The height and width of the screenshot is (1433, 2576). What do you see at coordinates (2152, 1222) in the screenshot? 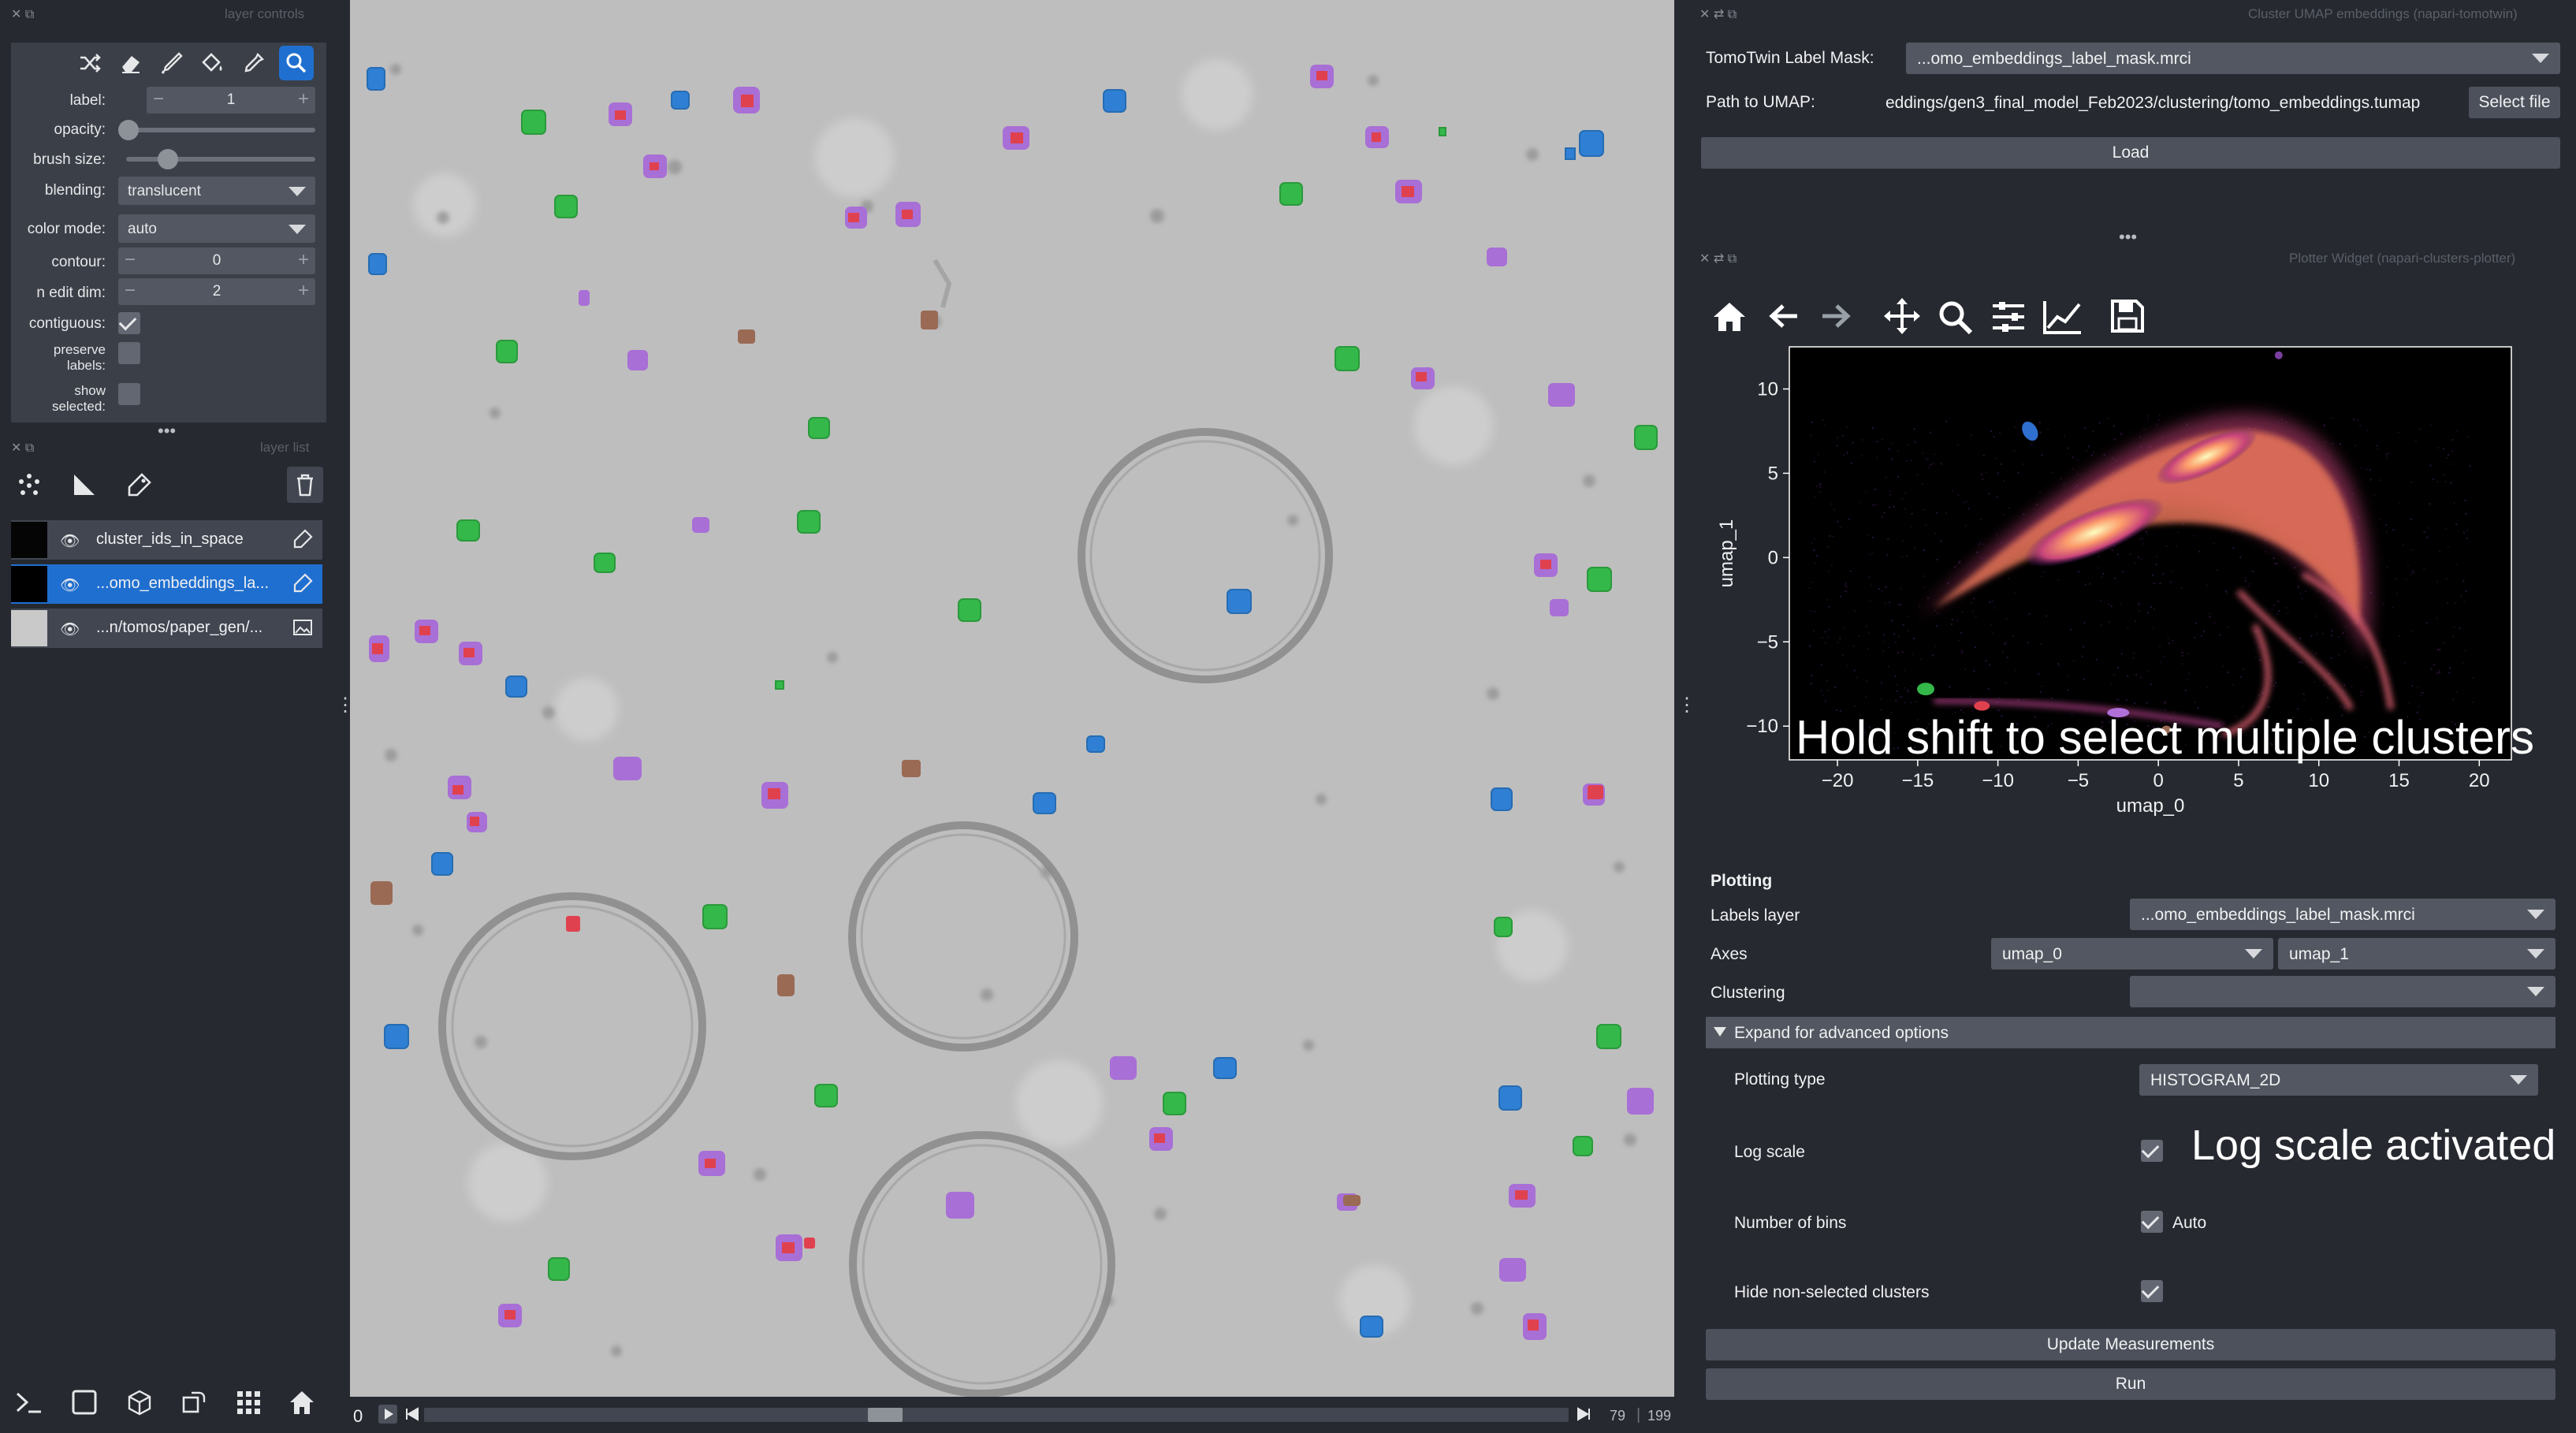
I see `bins-auto-checkbox` at bounding box center [2152, 1222].